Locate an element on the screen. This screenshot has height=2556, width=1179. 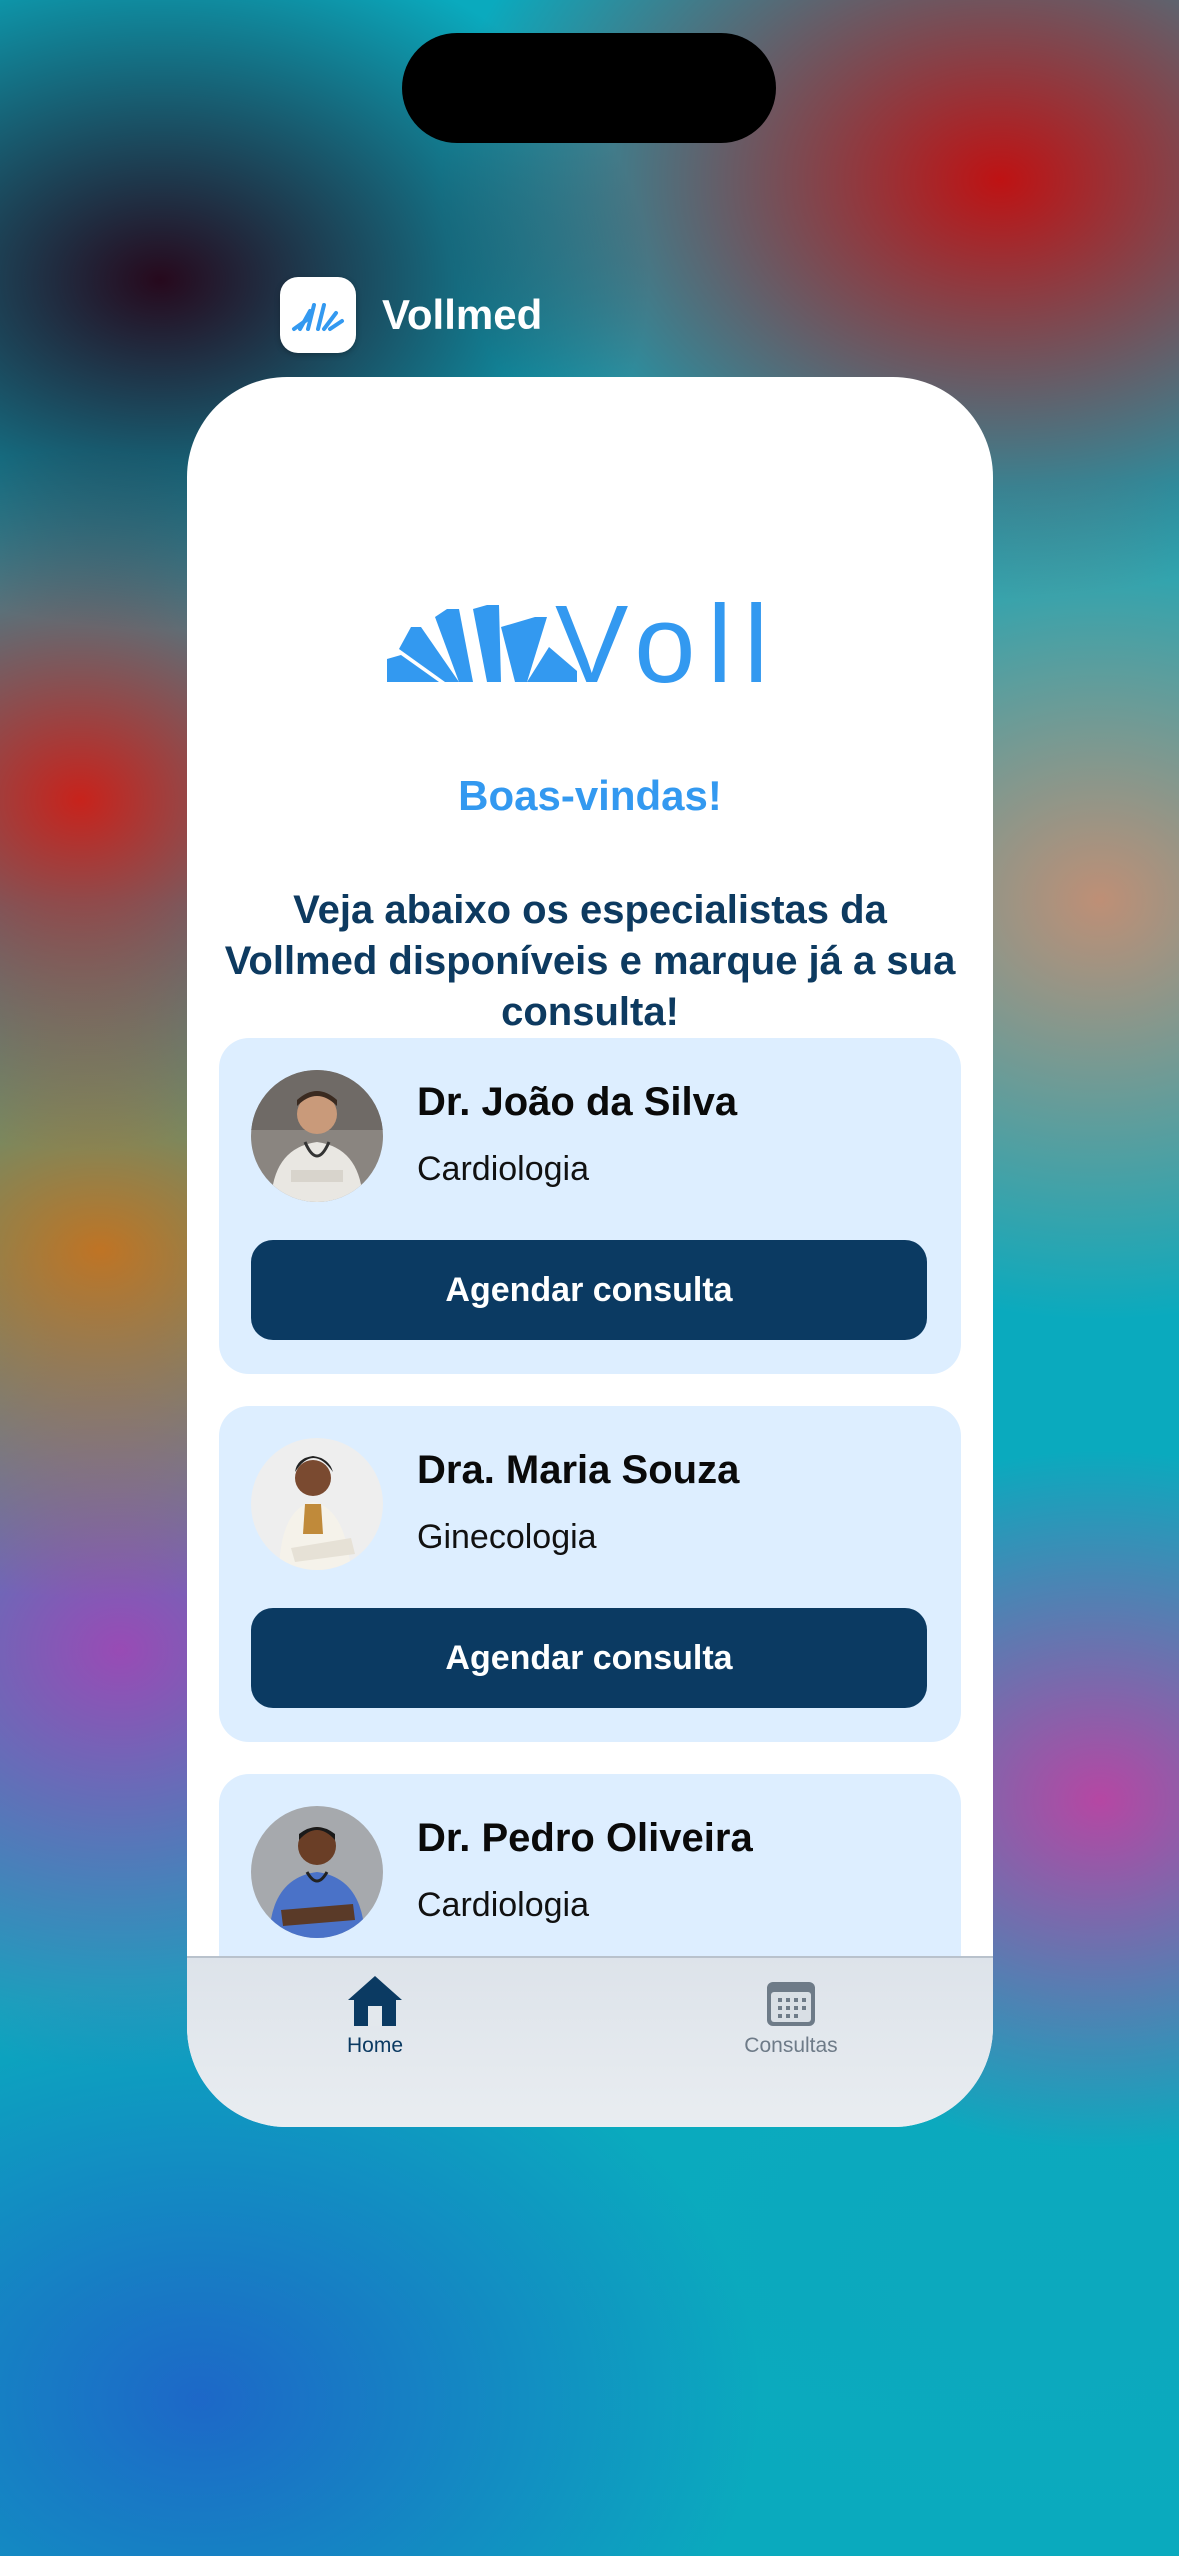
app-switcher-header: Vollmed is located at coordinates (411, 315).